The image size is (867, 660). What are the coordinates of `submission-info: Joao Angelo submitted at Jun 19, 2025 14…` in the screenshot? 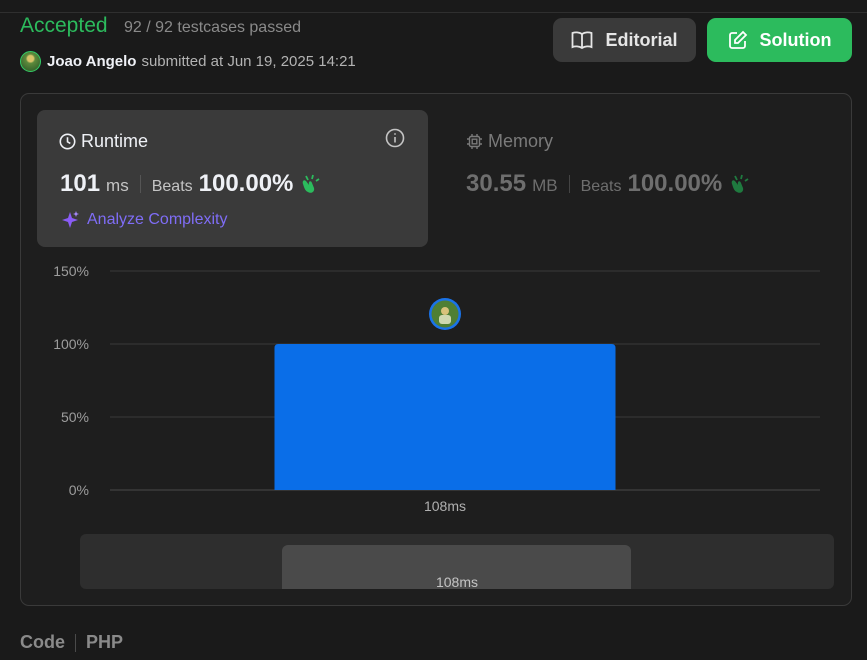 It's located at (188, 61).